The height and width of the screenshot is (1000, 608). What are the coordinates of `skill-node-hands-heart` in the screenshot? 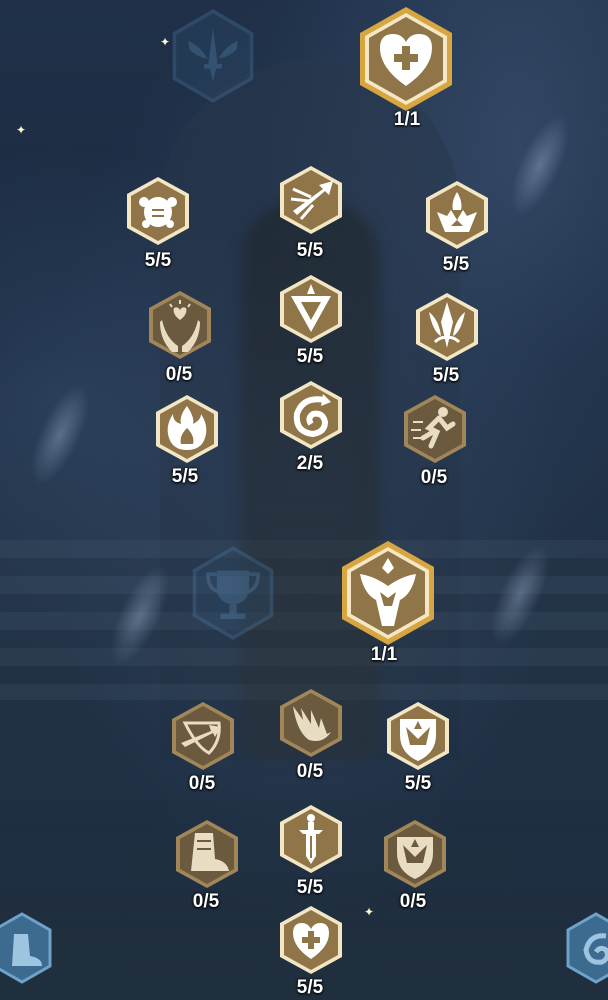 It's located at (180, 325).